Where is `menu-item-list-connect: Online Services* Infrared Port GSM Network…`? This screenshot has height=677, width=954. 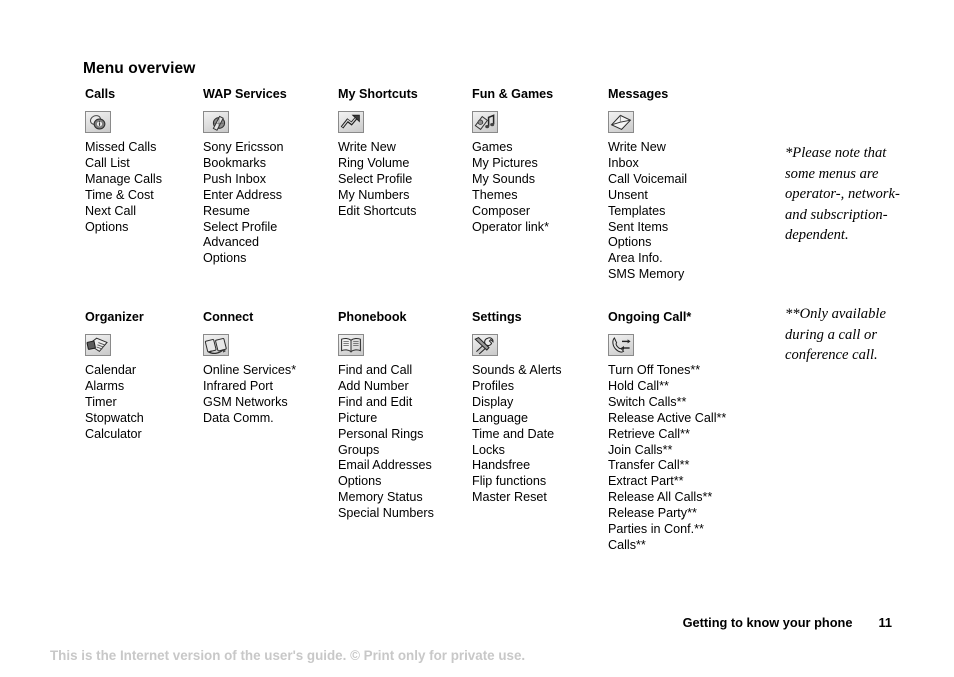 menu-item-list-connect: Online Services* Infrared Port GSM Network… is located at coordinates (278, 395).